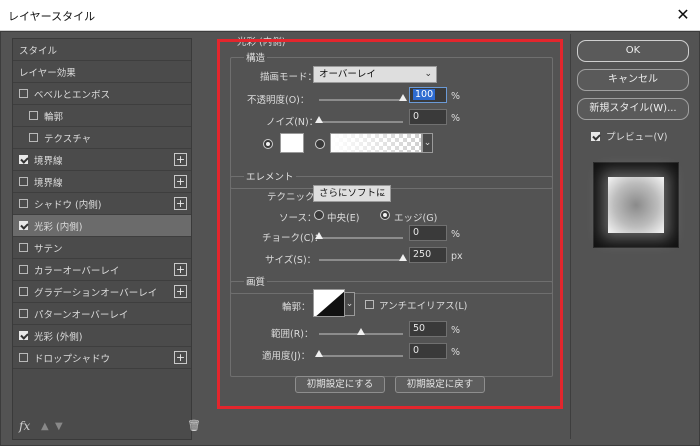  What do you see at coordinates (194, 425) in the screenshot?
I see `trash-icon: 🗑` at bounding box center [194, 425].